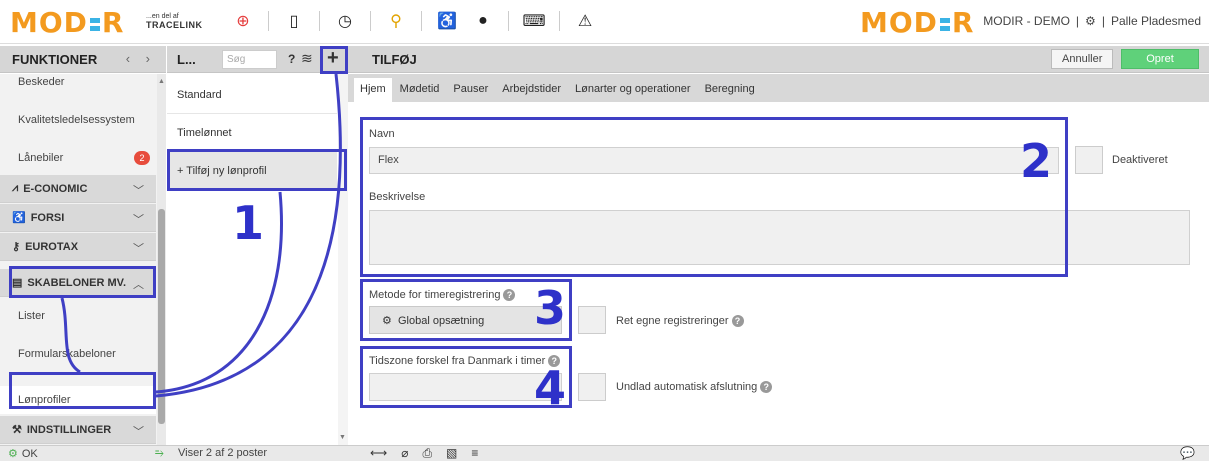 The height and width of the screenshot is (461, 1209). I want to click on modir-logo-right: MOD R, so click(917, 22).